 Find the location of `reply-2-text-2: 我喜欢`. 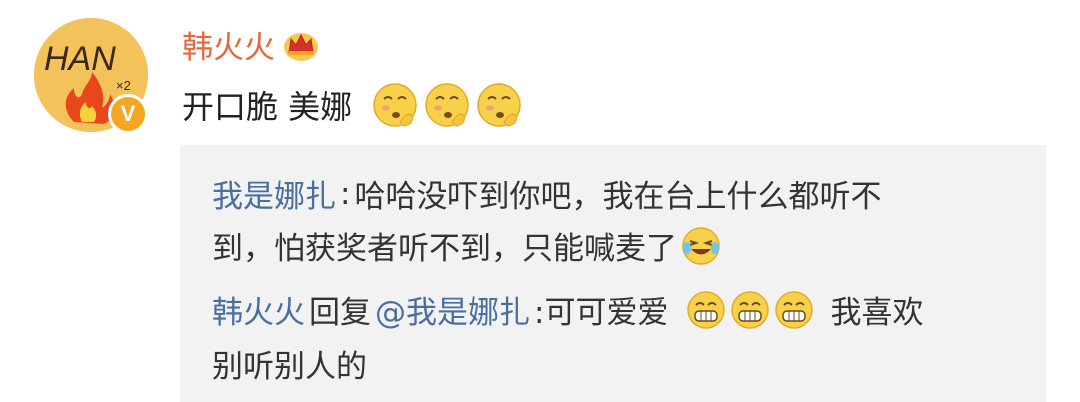

reply-2-text-2: 我喜欢 is located at coordinates (877, 313).